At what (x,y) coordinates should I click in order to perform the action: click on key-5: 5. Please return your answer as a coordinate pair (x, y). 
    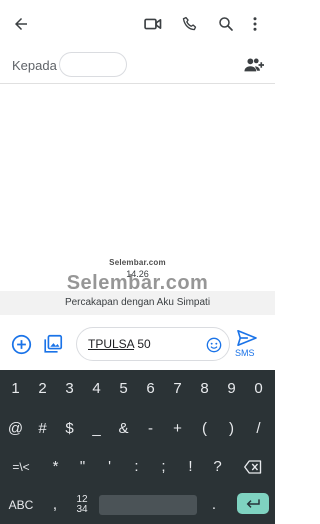
    Looking at the image, I should click on (123, 389).